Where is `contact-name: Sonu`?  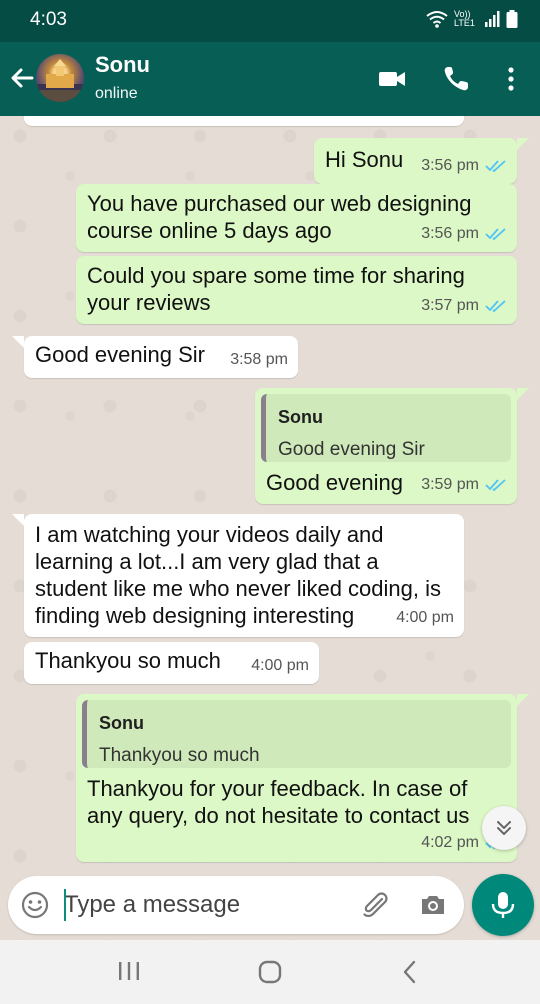 contact-name: Sonu is located at coordinates (122, 65).